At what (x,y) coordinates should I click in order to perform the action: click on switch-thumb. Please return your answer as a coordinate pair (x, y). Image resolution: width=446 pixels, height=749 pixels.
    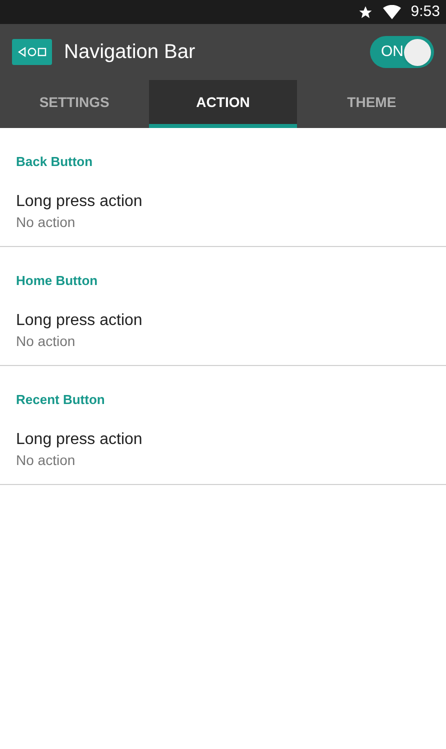
    Looking at the image, I should click on (417, 52).